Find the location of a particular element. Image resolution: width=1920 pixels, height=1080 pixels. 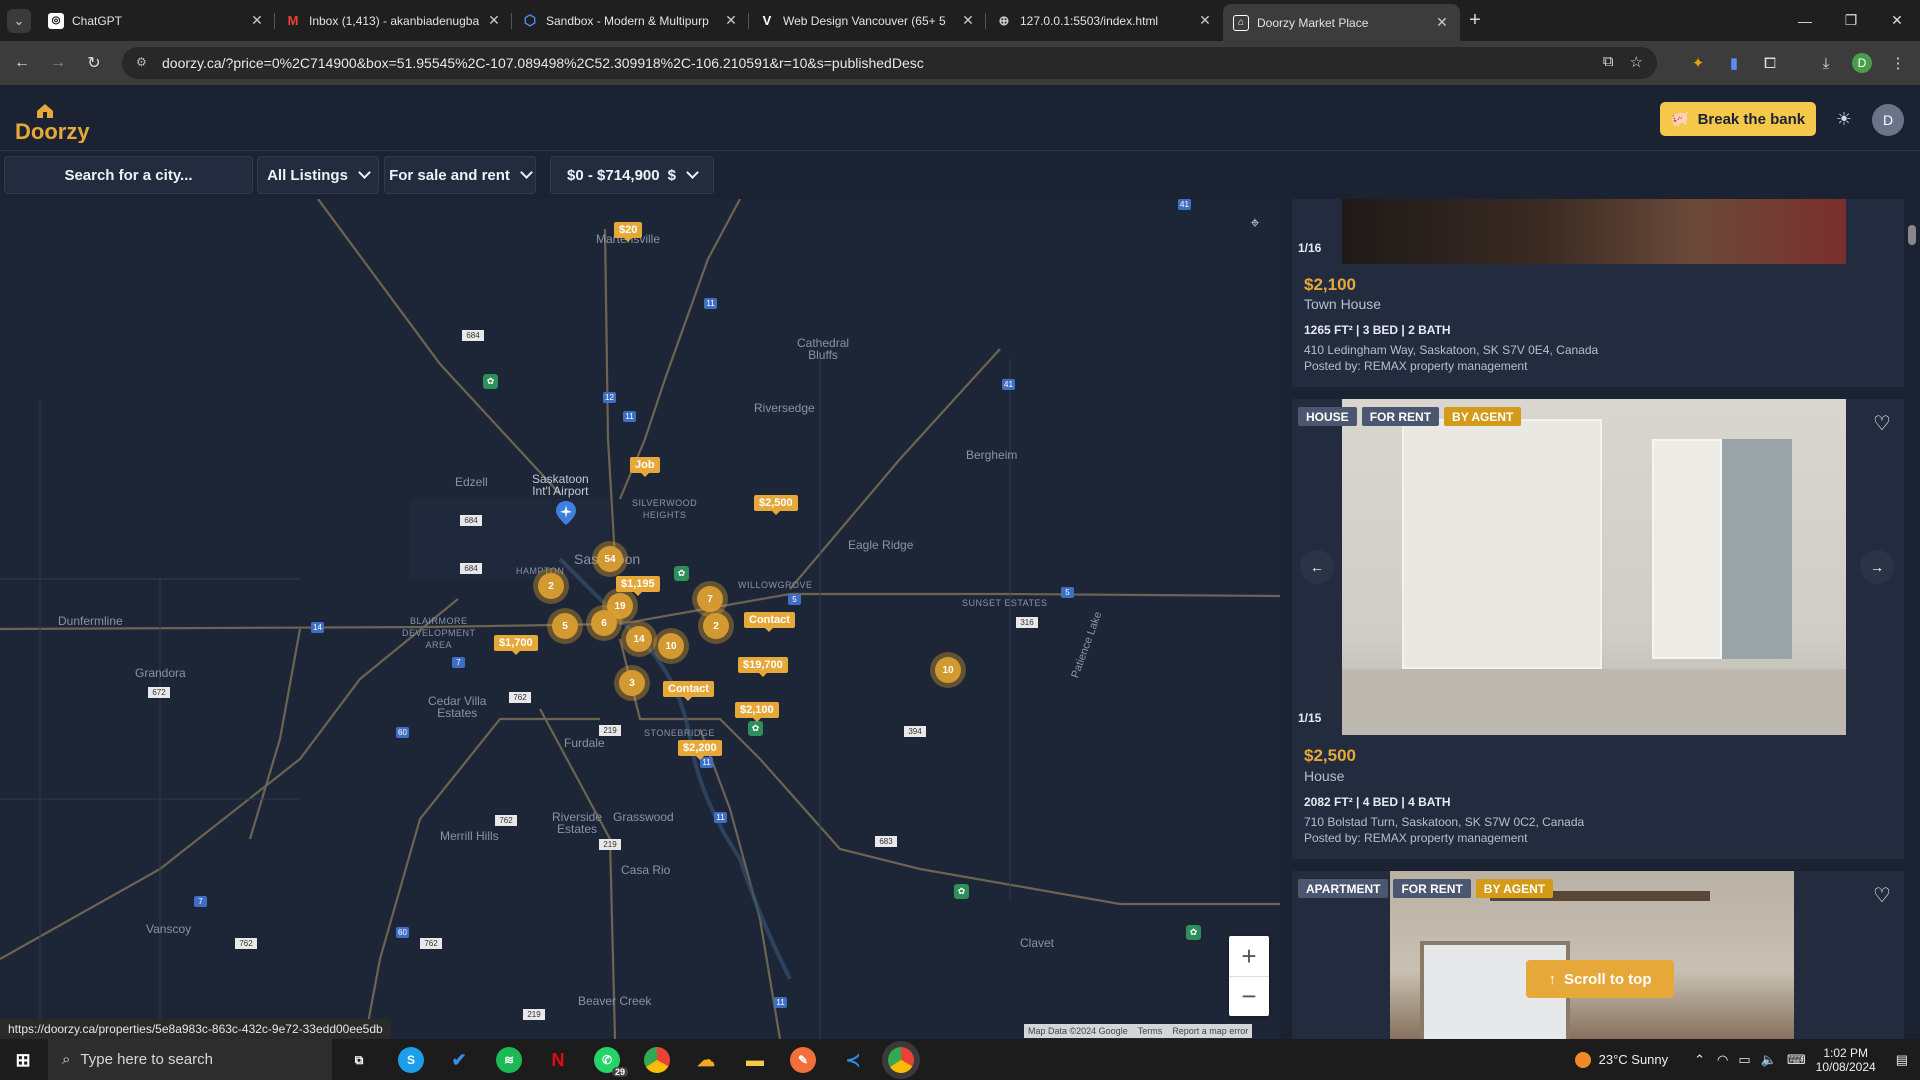

zoom-out-button: − is located at coordinates (1249, 996).